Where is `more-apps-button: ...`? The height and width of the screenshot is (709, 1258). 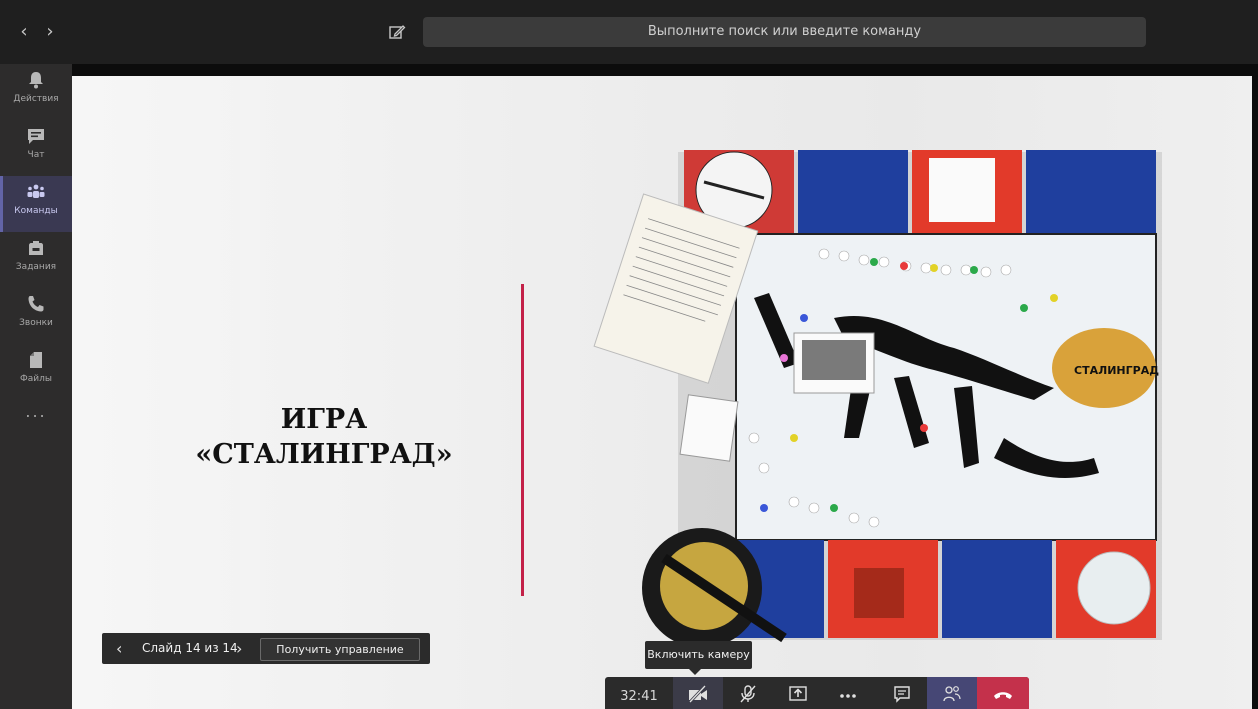 more-apps-button: ... is located at coordinates (36, 411).